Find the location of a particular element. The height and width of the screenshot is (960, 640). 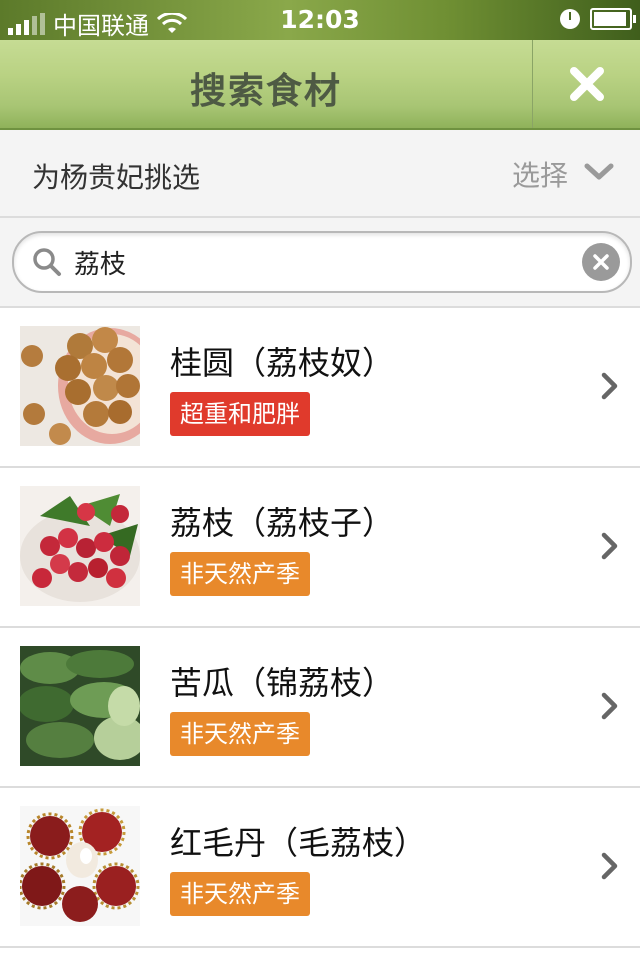

select-label: 选择 is located at coordinates (539, 175).